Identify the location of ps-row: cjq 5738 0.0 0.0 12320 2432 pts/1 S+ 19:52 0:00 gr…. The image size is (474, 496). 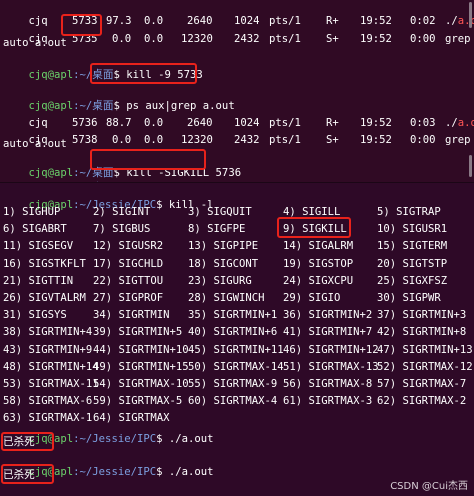
(249, 140).